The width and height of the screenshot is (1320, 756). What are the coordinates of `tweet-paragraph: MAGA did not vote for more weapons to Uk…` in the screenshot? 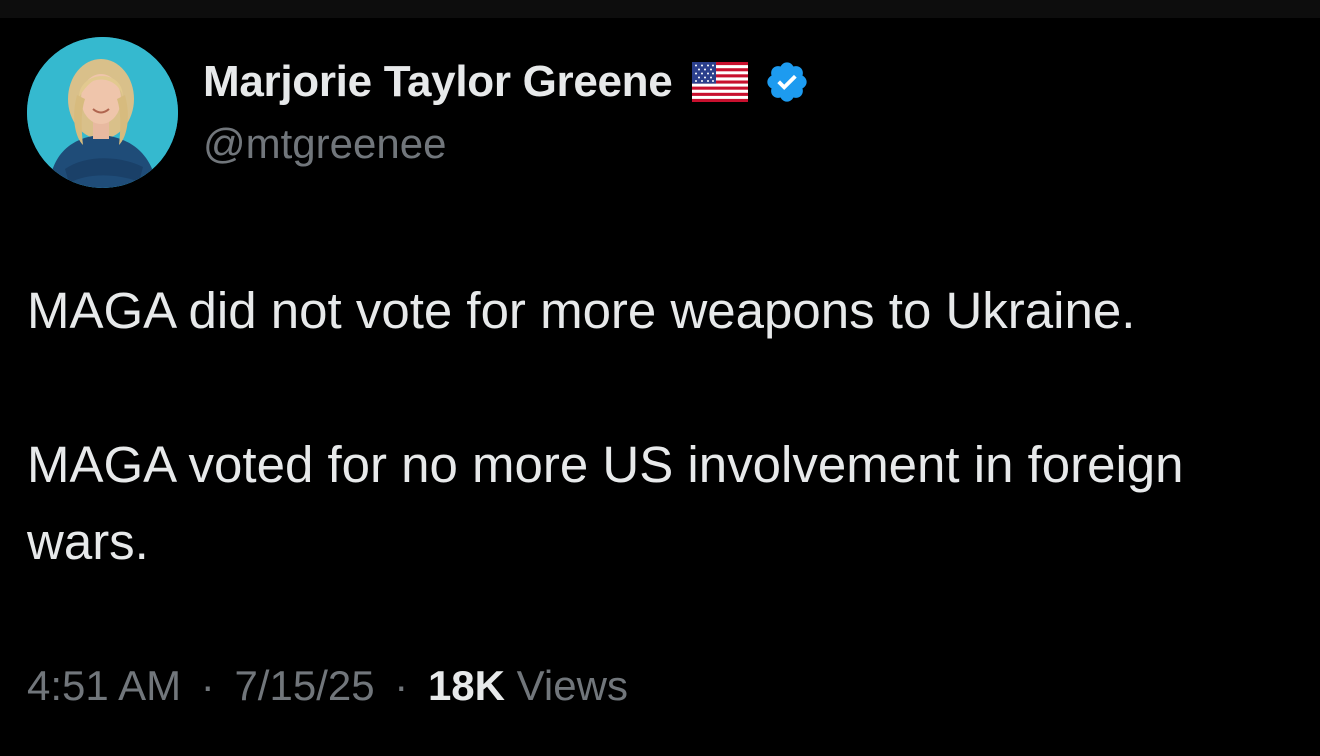 It's located at (581, 310).